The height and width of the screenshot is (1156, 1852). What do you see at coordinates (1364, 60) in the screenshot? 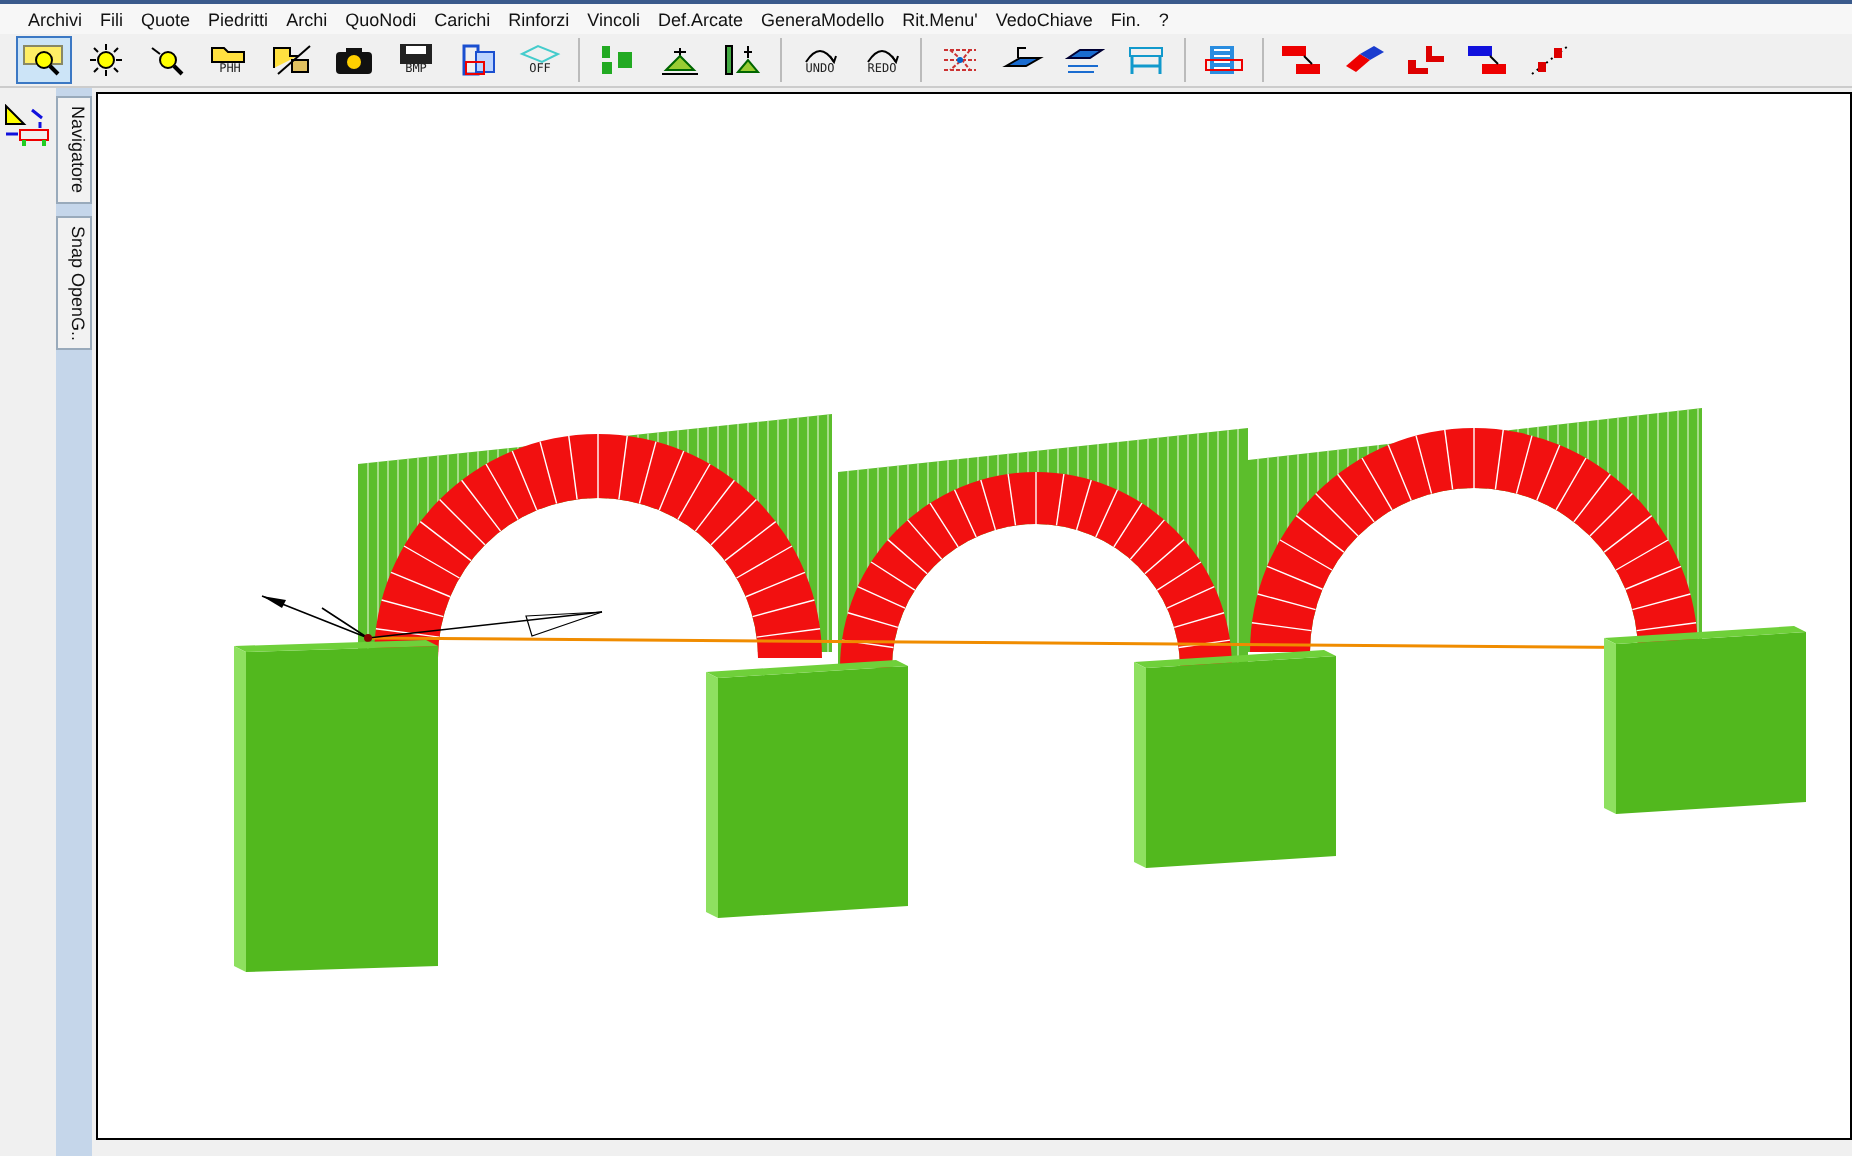
I see `eraser-icon` at bounding box center [1364, 60].